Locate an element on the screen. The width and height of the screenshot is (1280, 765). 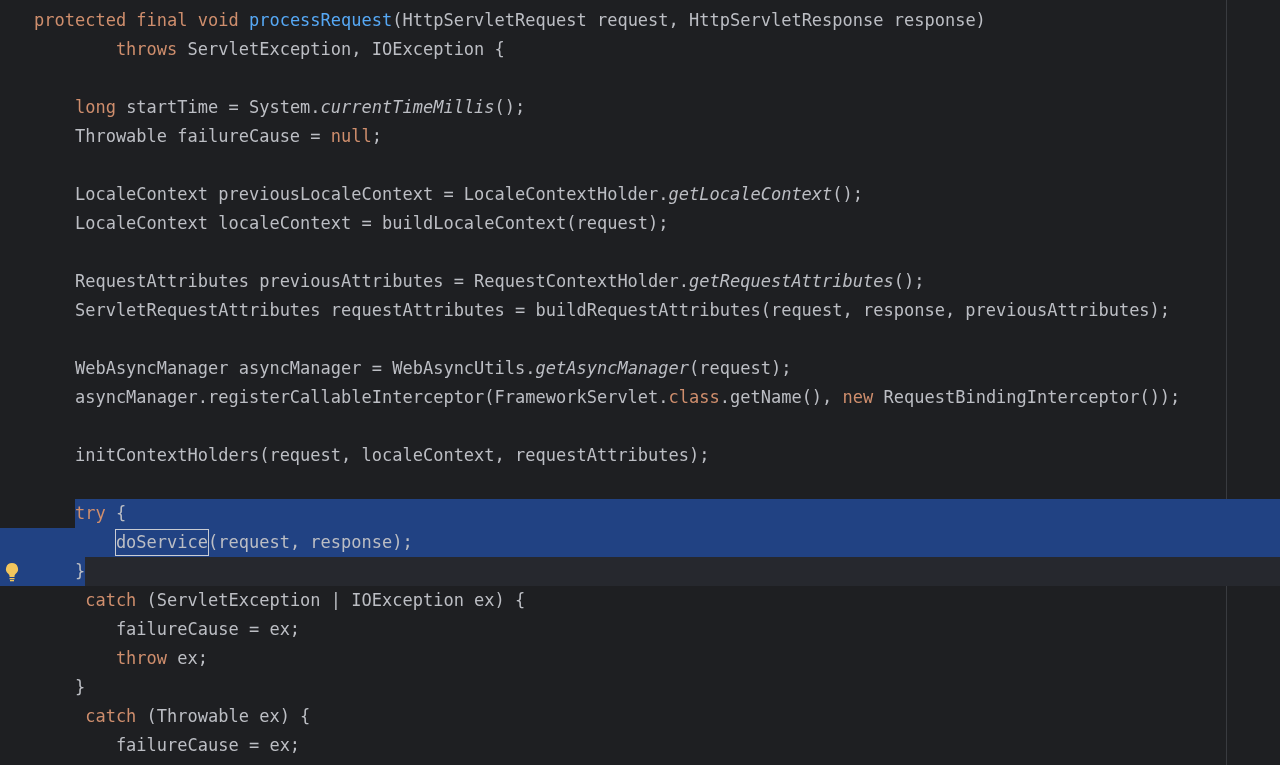
code-line: RequestAttributes previousAttributes = RequestContextHolder.getRequestAttributes(); is located at coordinates (499, 281).